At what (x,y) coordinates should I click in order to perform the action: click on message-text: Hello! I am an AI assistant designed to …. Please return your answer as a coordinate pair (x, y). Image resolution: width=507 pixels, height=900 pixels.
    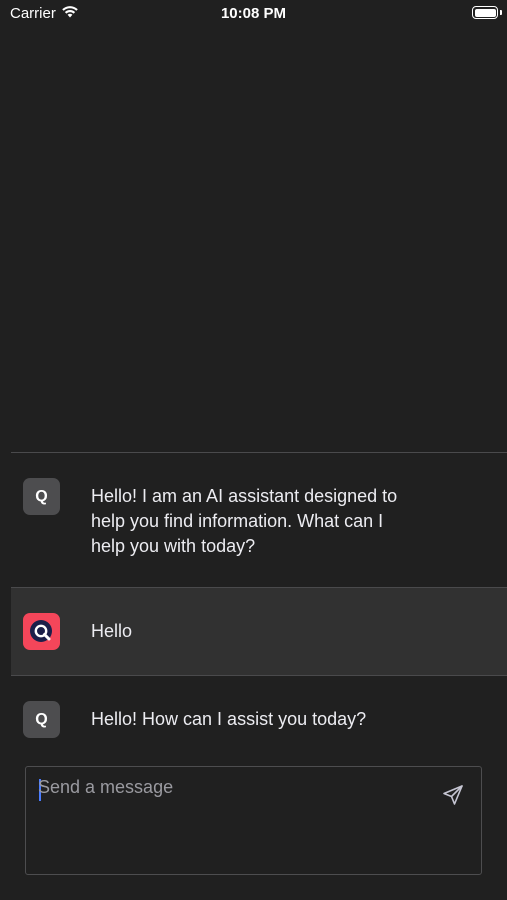
    Looking at the image, I should click on (244, 521).